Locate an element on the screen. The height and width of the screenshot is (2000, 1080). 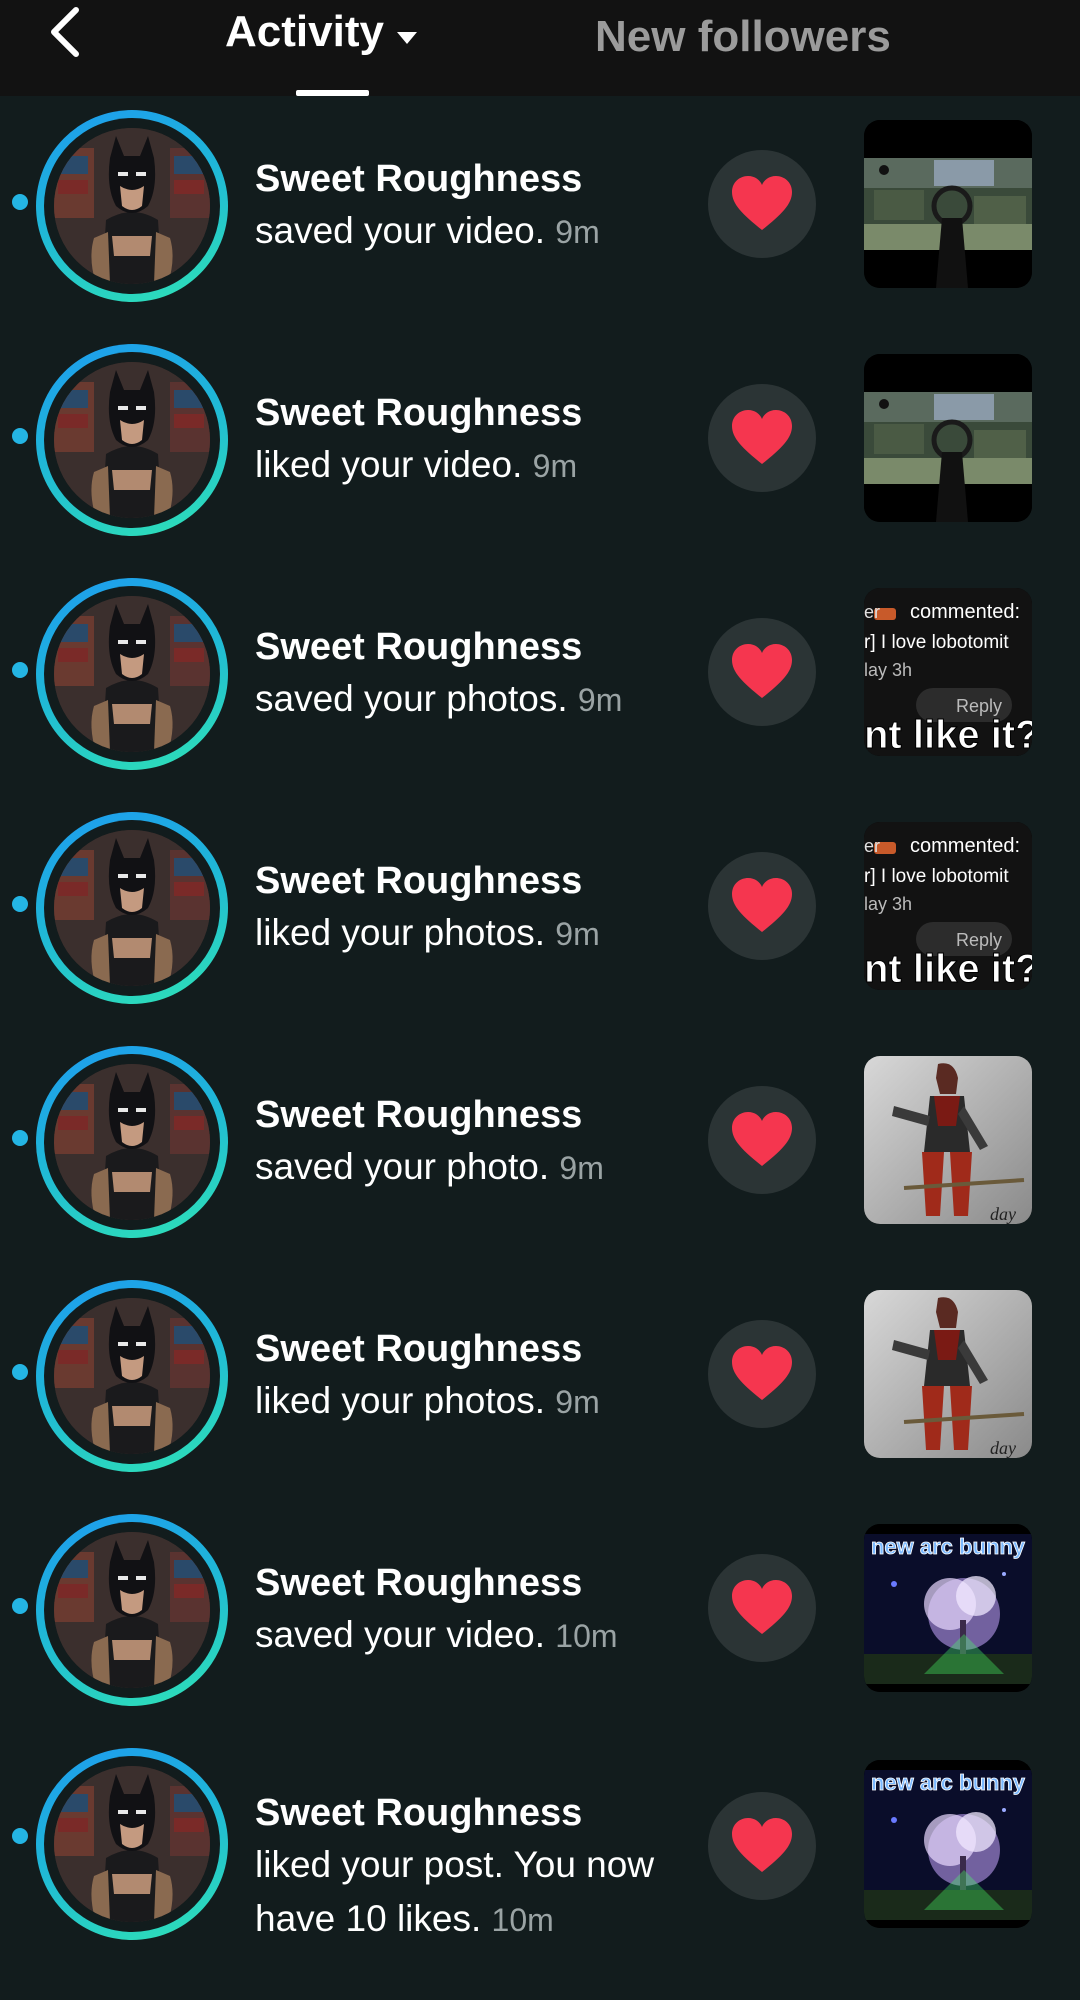
notification-row: Sweet Roughness saved your photo. 9m day is located at coordinates (540, 1149).